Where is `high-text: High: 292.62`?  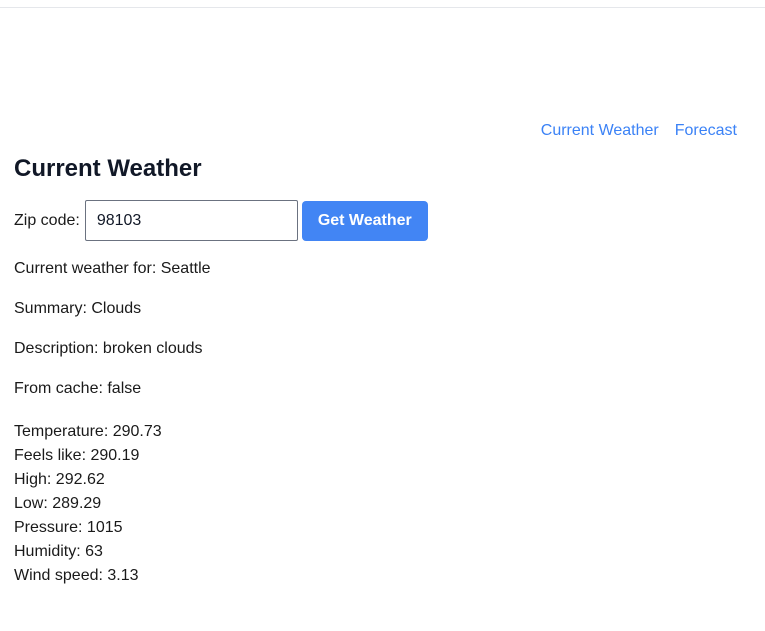 high-text: High: 292.62 is located at coordinates (59, 479).